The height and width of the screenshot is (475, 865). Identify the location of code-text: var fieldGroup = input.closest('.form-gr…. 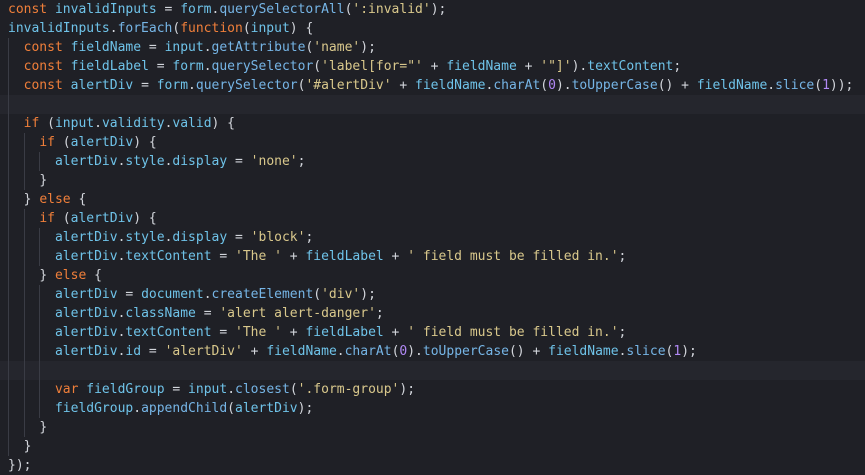
(211, 389).